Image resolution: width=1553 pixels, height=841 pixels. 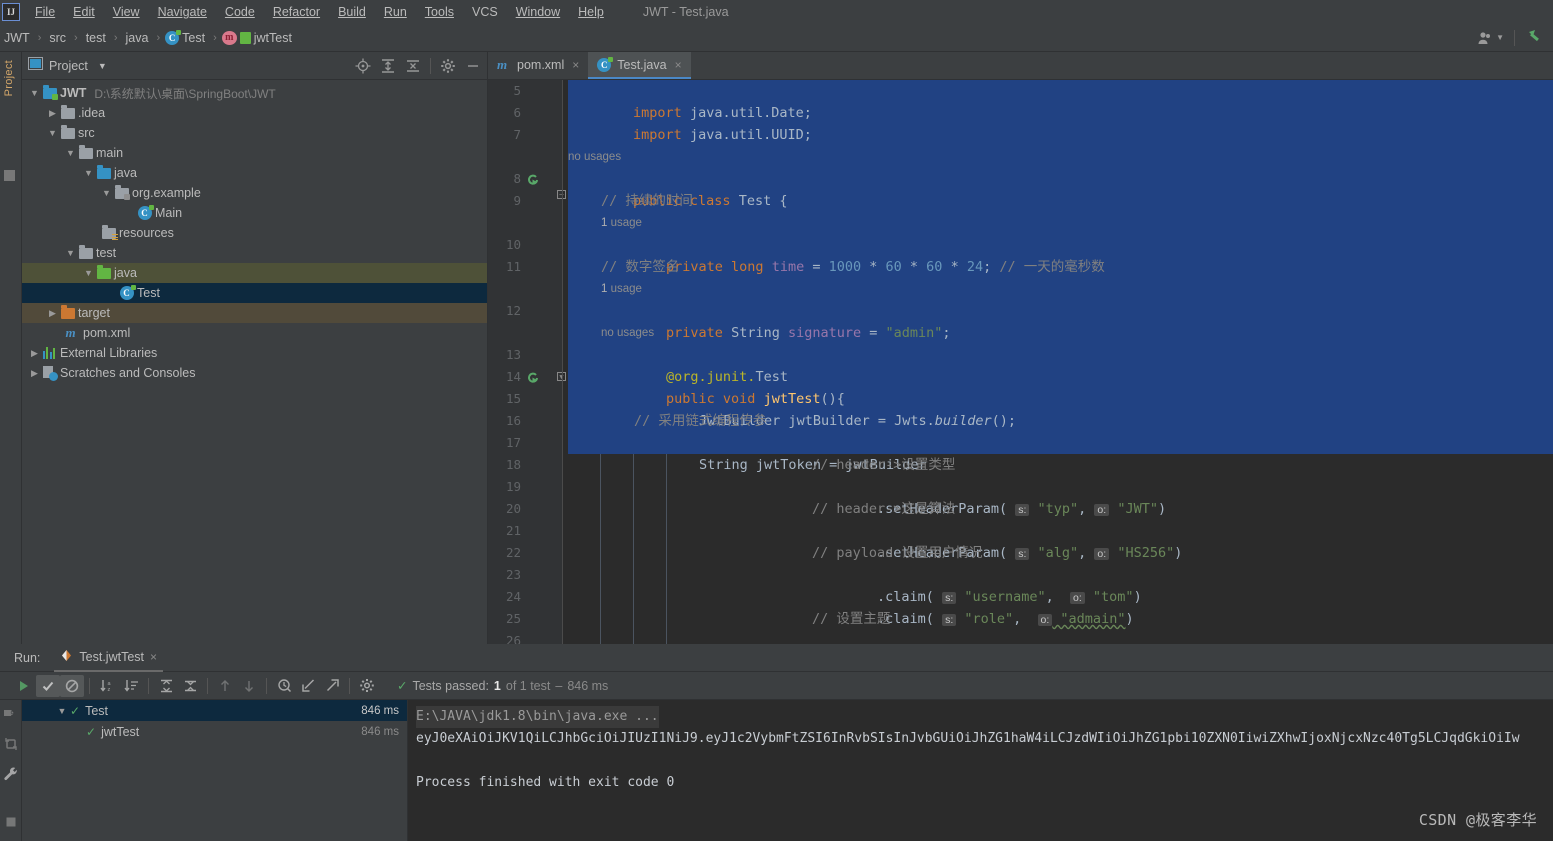 I want to click on line-number: 9, so click(x=517, y=200).